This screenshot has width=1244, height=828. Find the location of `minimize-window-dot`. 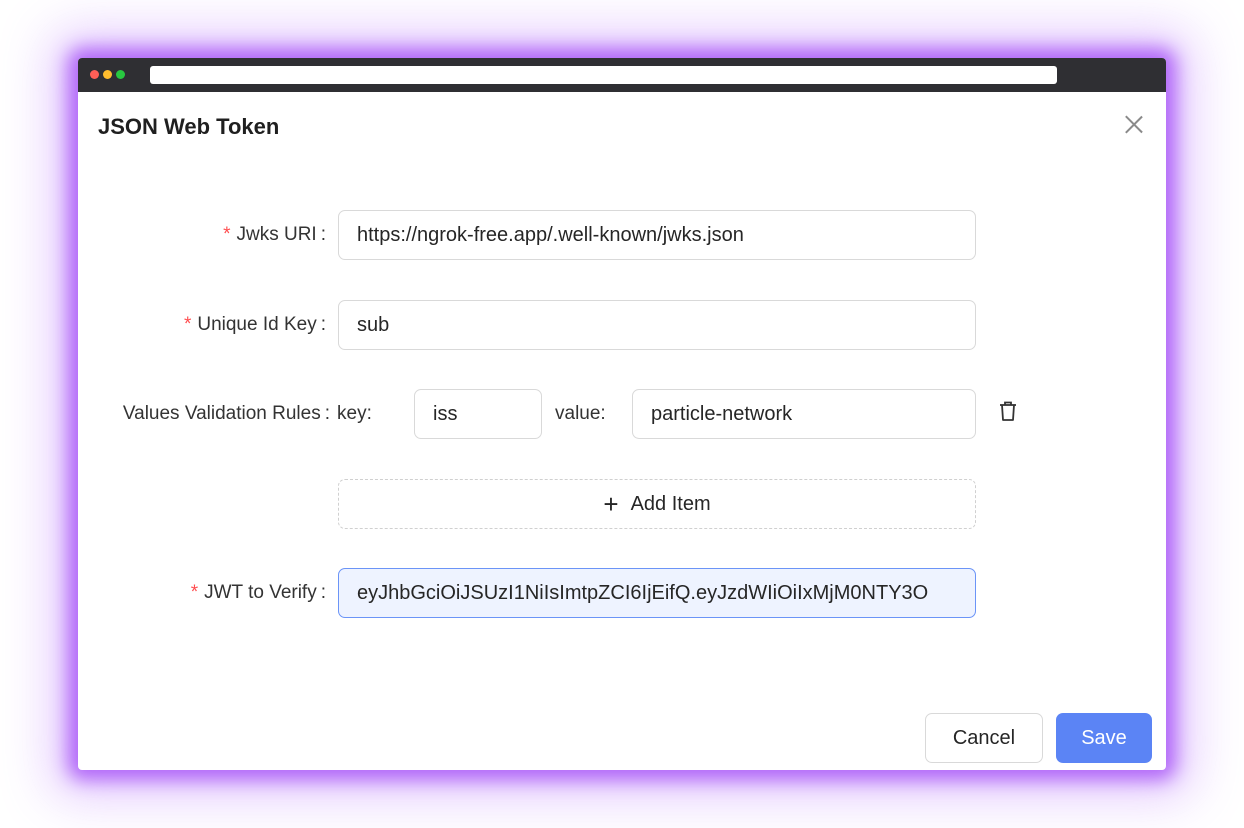

minimize-window-dot is located at coordinates (107, 74).